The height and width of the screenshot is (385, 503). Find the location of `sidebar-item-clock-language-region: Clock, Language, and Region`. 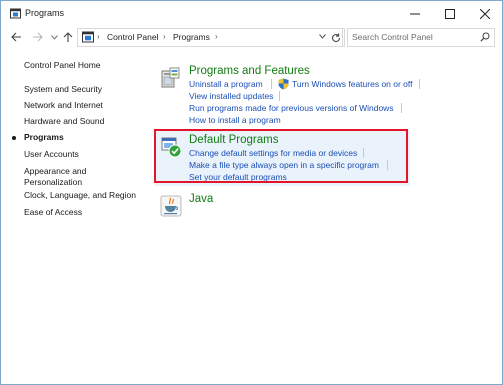

sidebar-item-clock-language-region: Clock, Language, and Region is located at coordinates (80, 195).